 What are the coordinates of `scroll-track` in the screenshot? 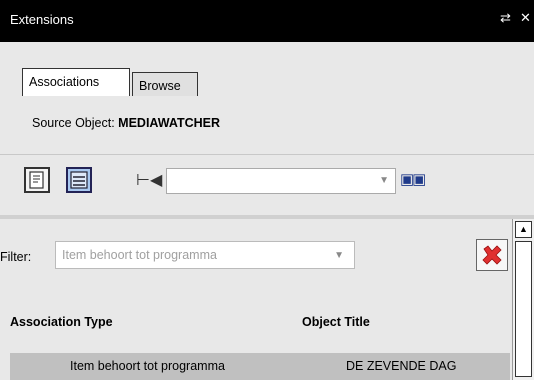 It's located at (523, 309).